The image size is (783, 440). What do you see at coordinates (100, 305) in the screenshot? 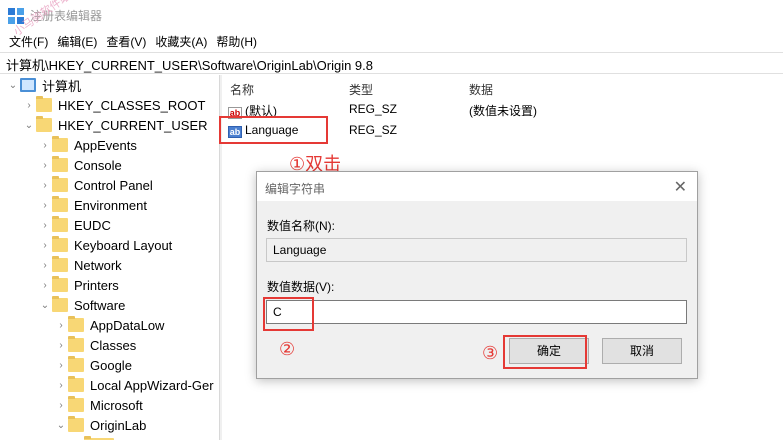
I see `tree-item-label: Software` at bounding box center [100, 305].